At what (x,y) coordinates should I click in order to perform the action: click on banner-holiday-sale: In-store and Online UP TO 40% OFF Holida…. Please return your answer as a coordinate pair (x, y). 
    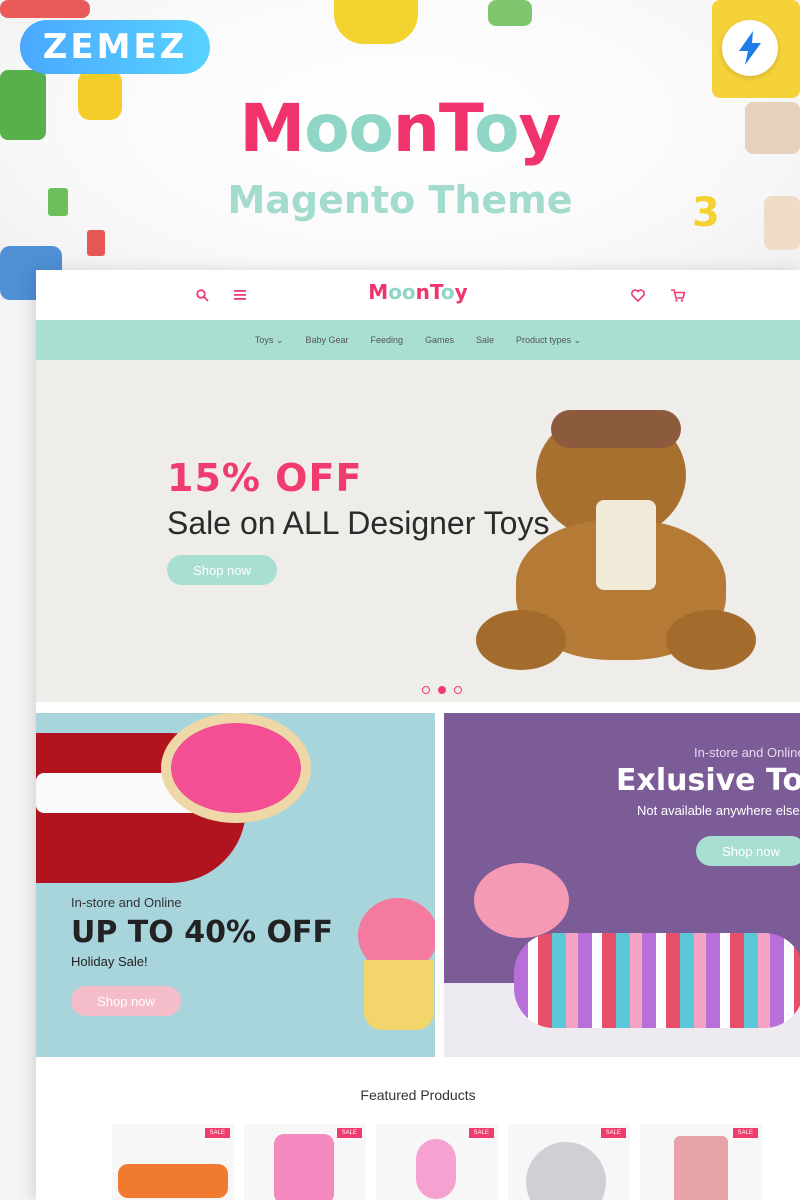
    Looking at the image, I should click on (235, 885).